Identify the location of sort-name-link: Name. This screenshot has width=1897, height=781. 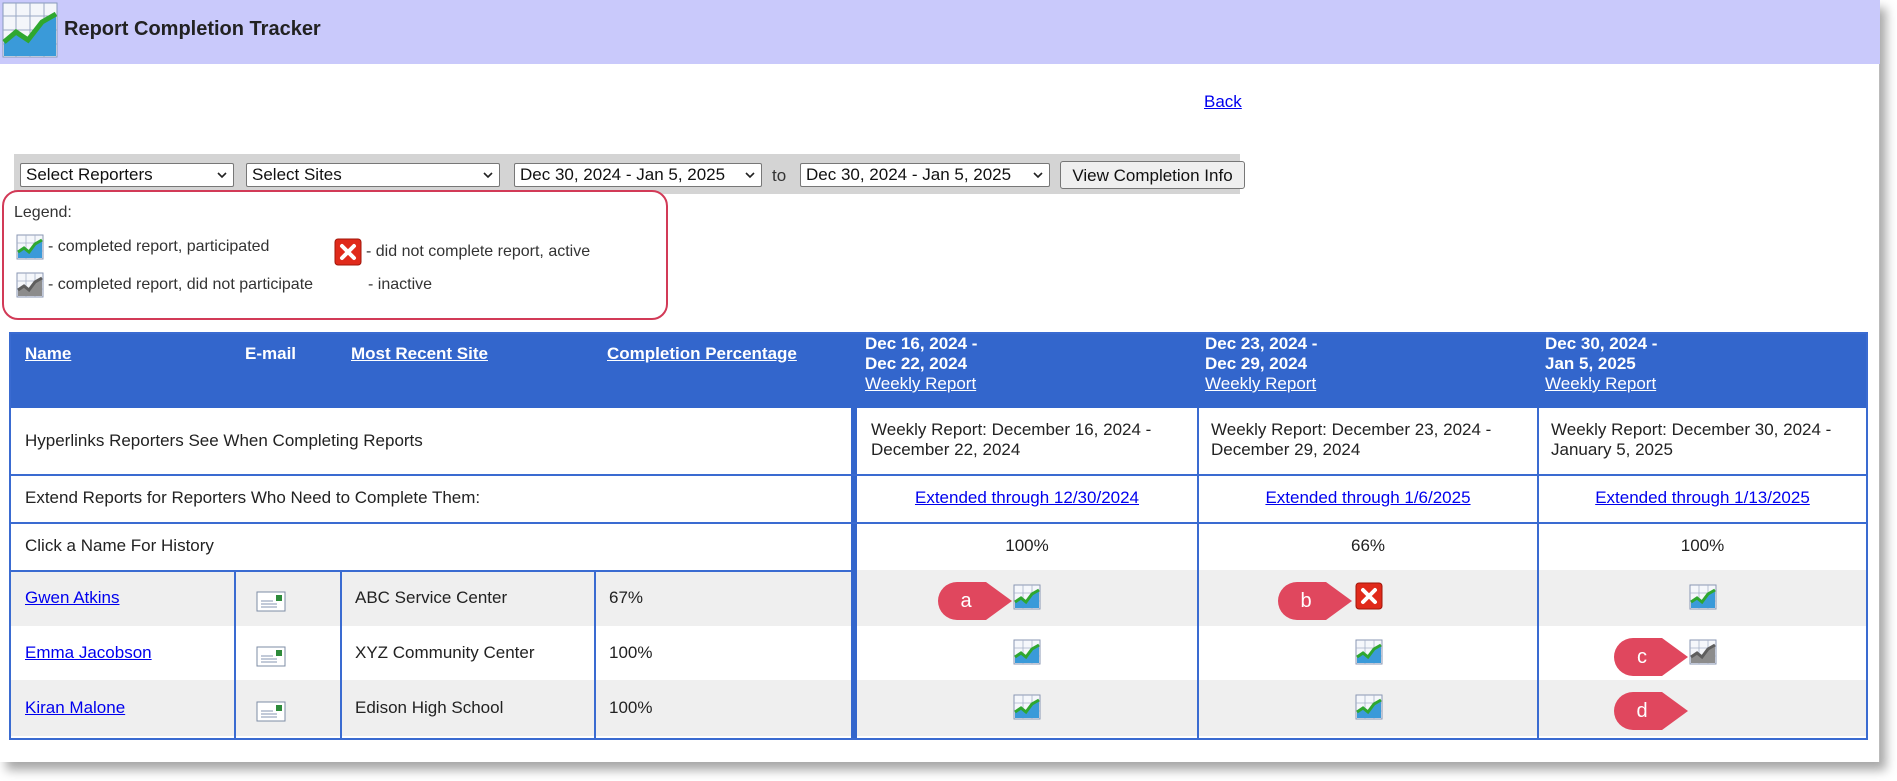
(48, 354).